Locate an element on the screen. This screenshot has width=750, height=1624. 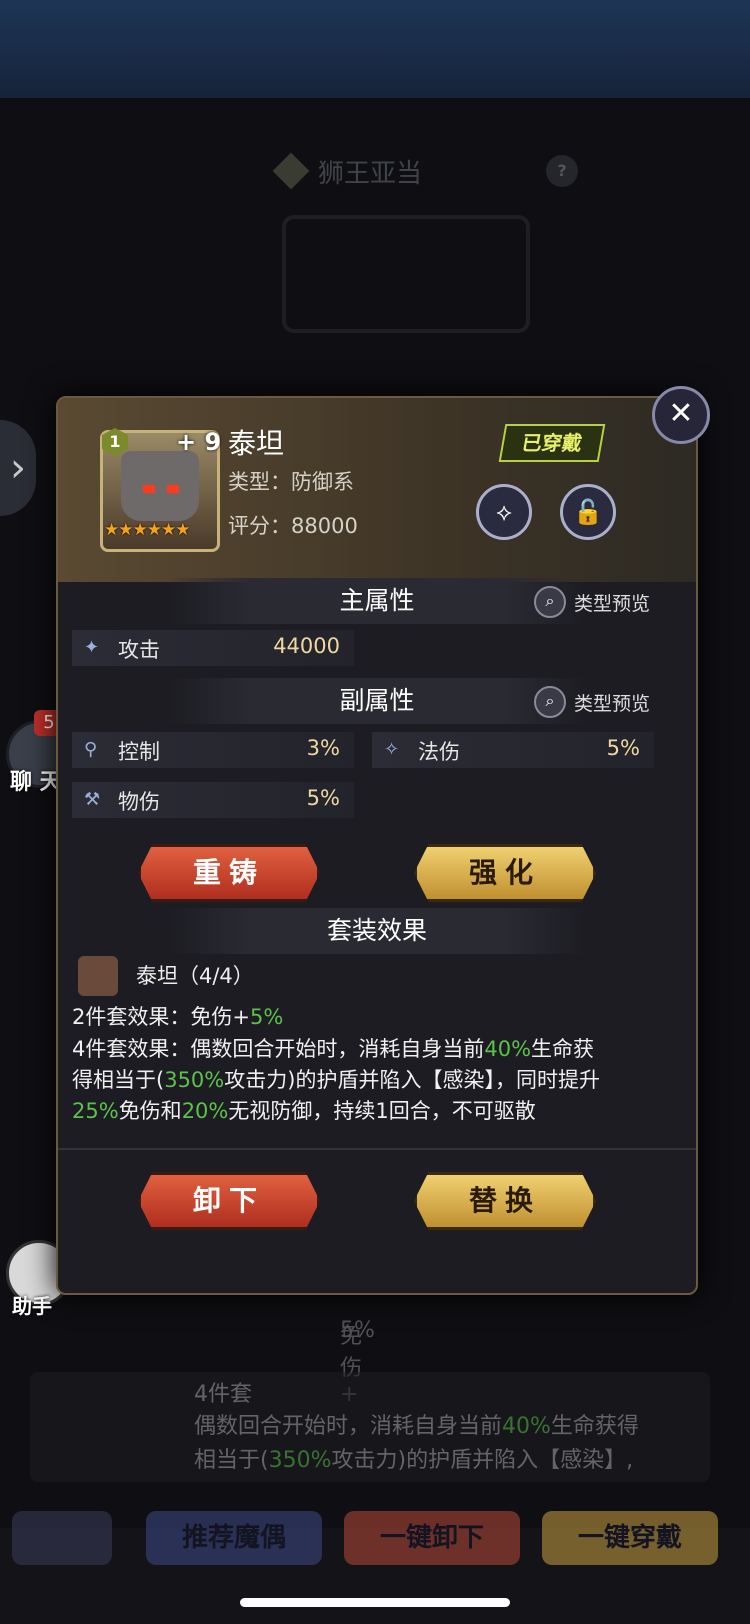
sub-attr-preview: ⌕ 类型预览 is located at coordinates (592, 702).